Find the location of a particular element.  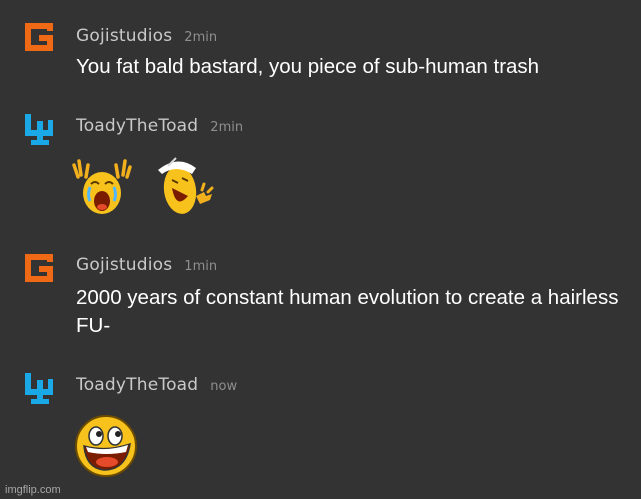

laughing-emoji-icon is located at coordinates (186, 185).